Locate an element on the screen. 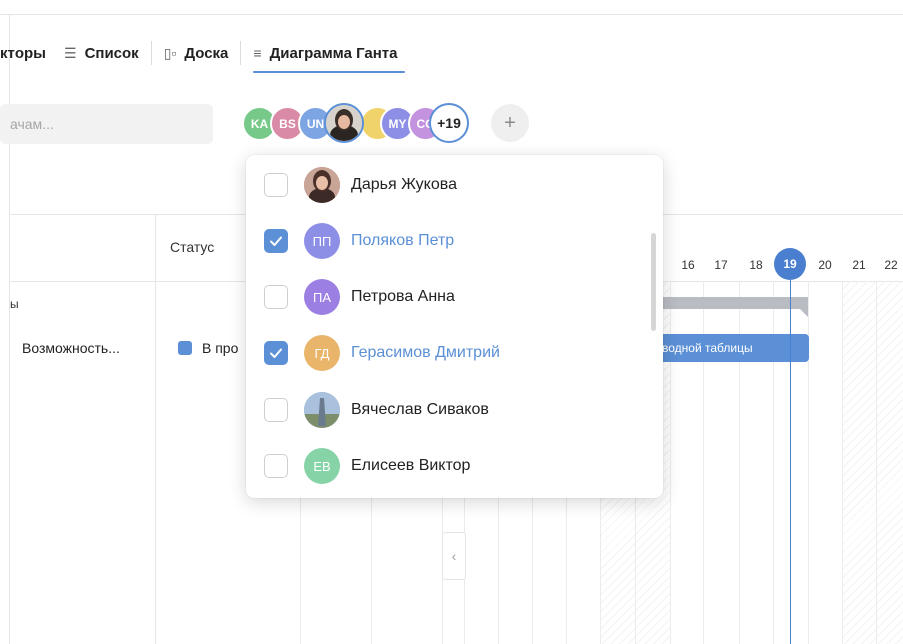  weekend-hatch is located at coordinates (872, 462).